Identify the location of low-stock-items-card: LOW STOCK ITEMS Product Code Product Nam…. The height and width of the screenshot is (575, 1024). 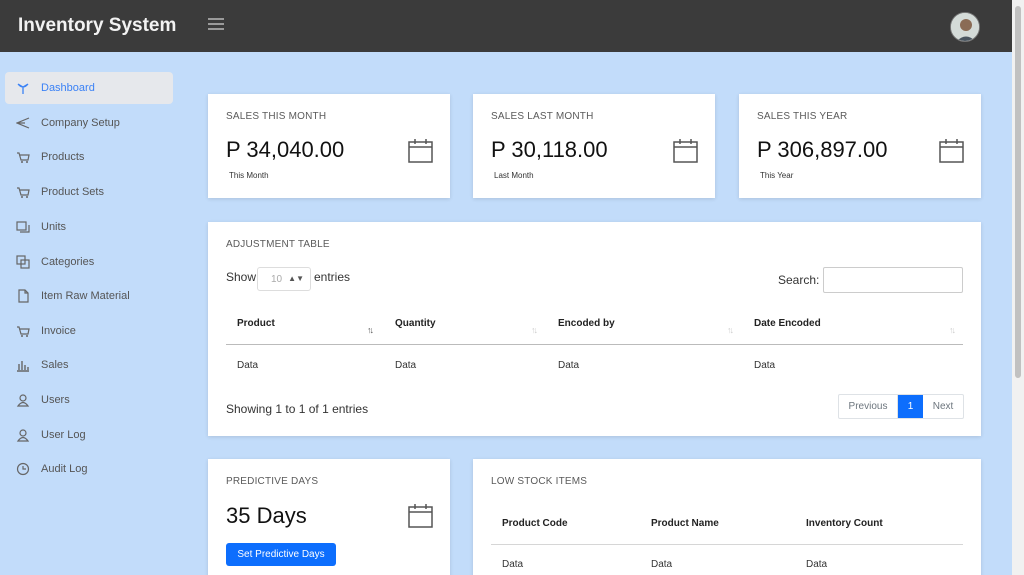
(727, 517).